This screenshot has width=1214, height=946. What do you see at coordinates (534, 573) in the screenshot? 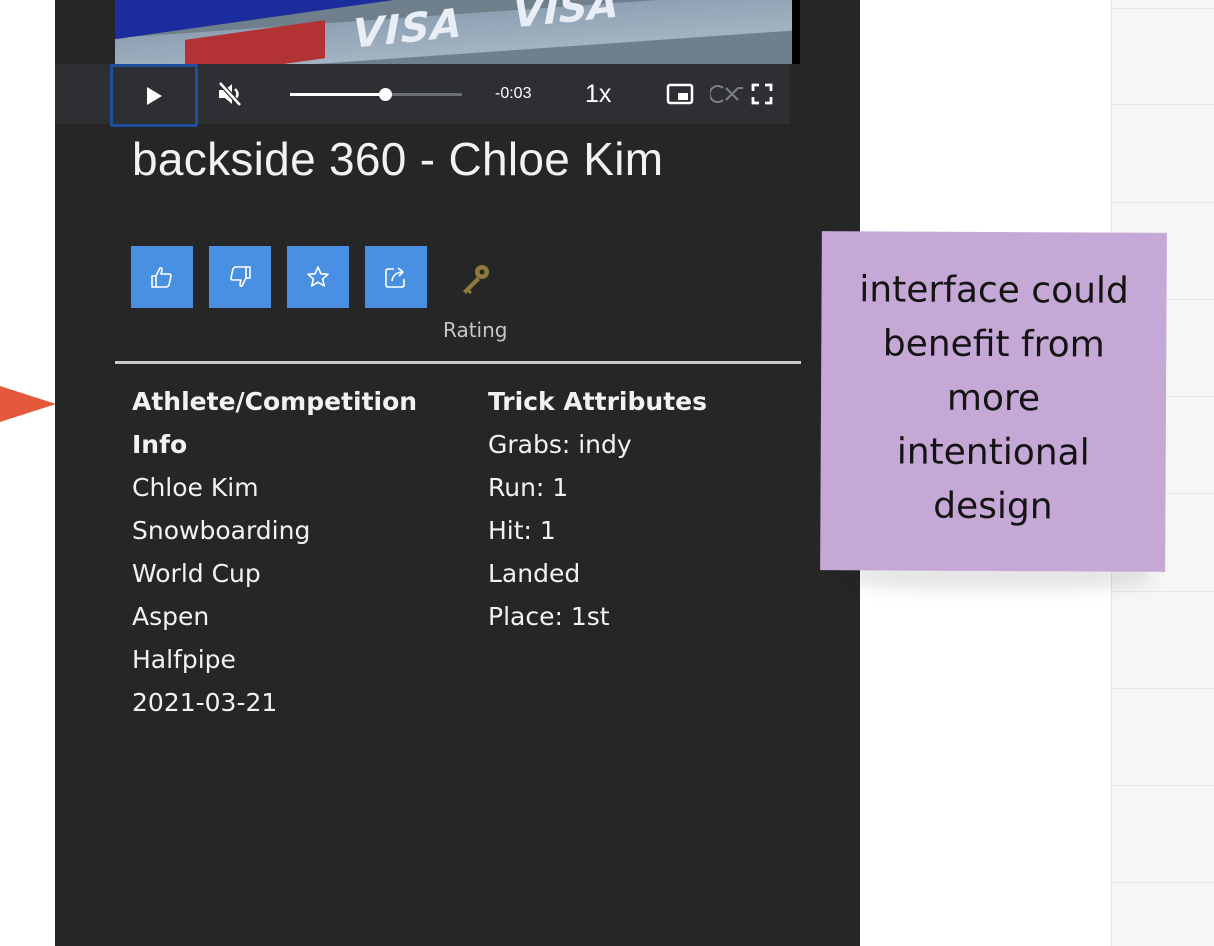
I see `trick-result: Landed` at bounding box center [534, 573].